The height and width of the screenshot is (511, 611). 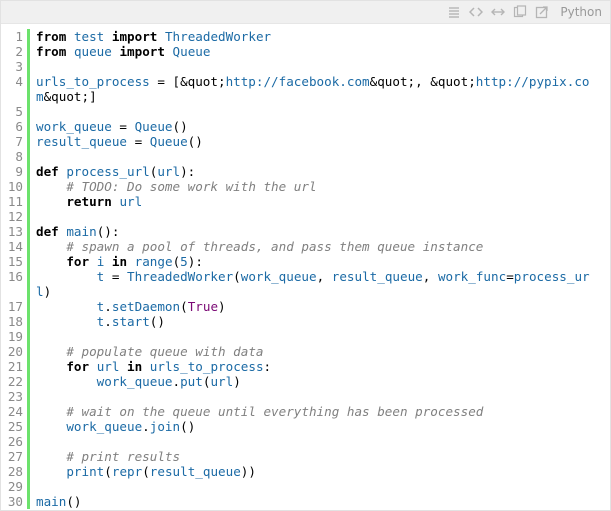 What do you see at coordinates (542, 12) in the screenshot?
I see `popup-icon` at bounding box center [542, 12].